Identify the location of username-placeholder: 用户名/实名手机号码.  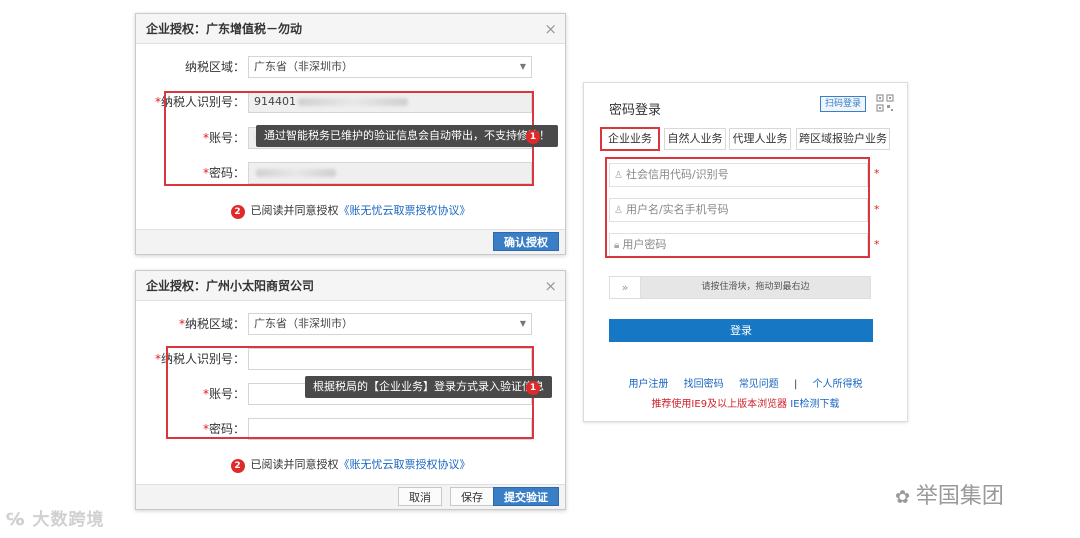
(677, 209).